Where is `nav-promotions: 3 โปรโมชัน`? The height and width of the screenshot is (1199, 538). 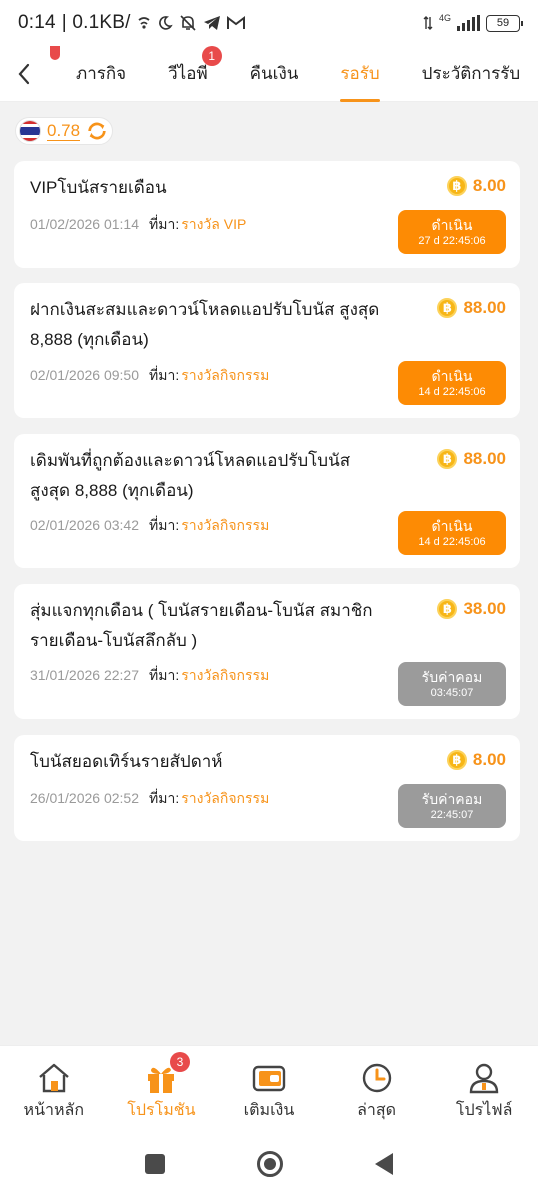 nav-promotions: 3 โปรโมชัน is located at coordinates (162, 1087).